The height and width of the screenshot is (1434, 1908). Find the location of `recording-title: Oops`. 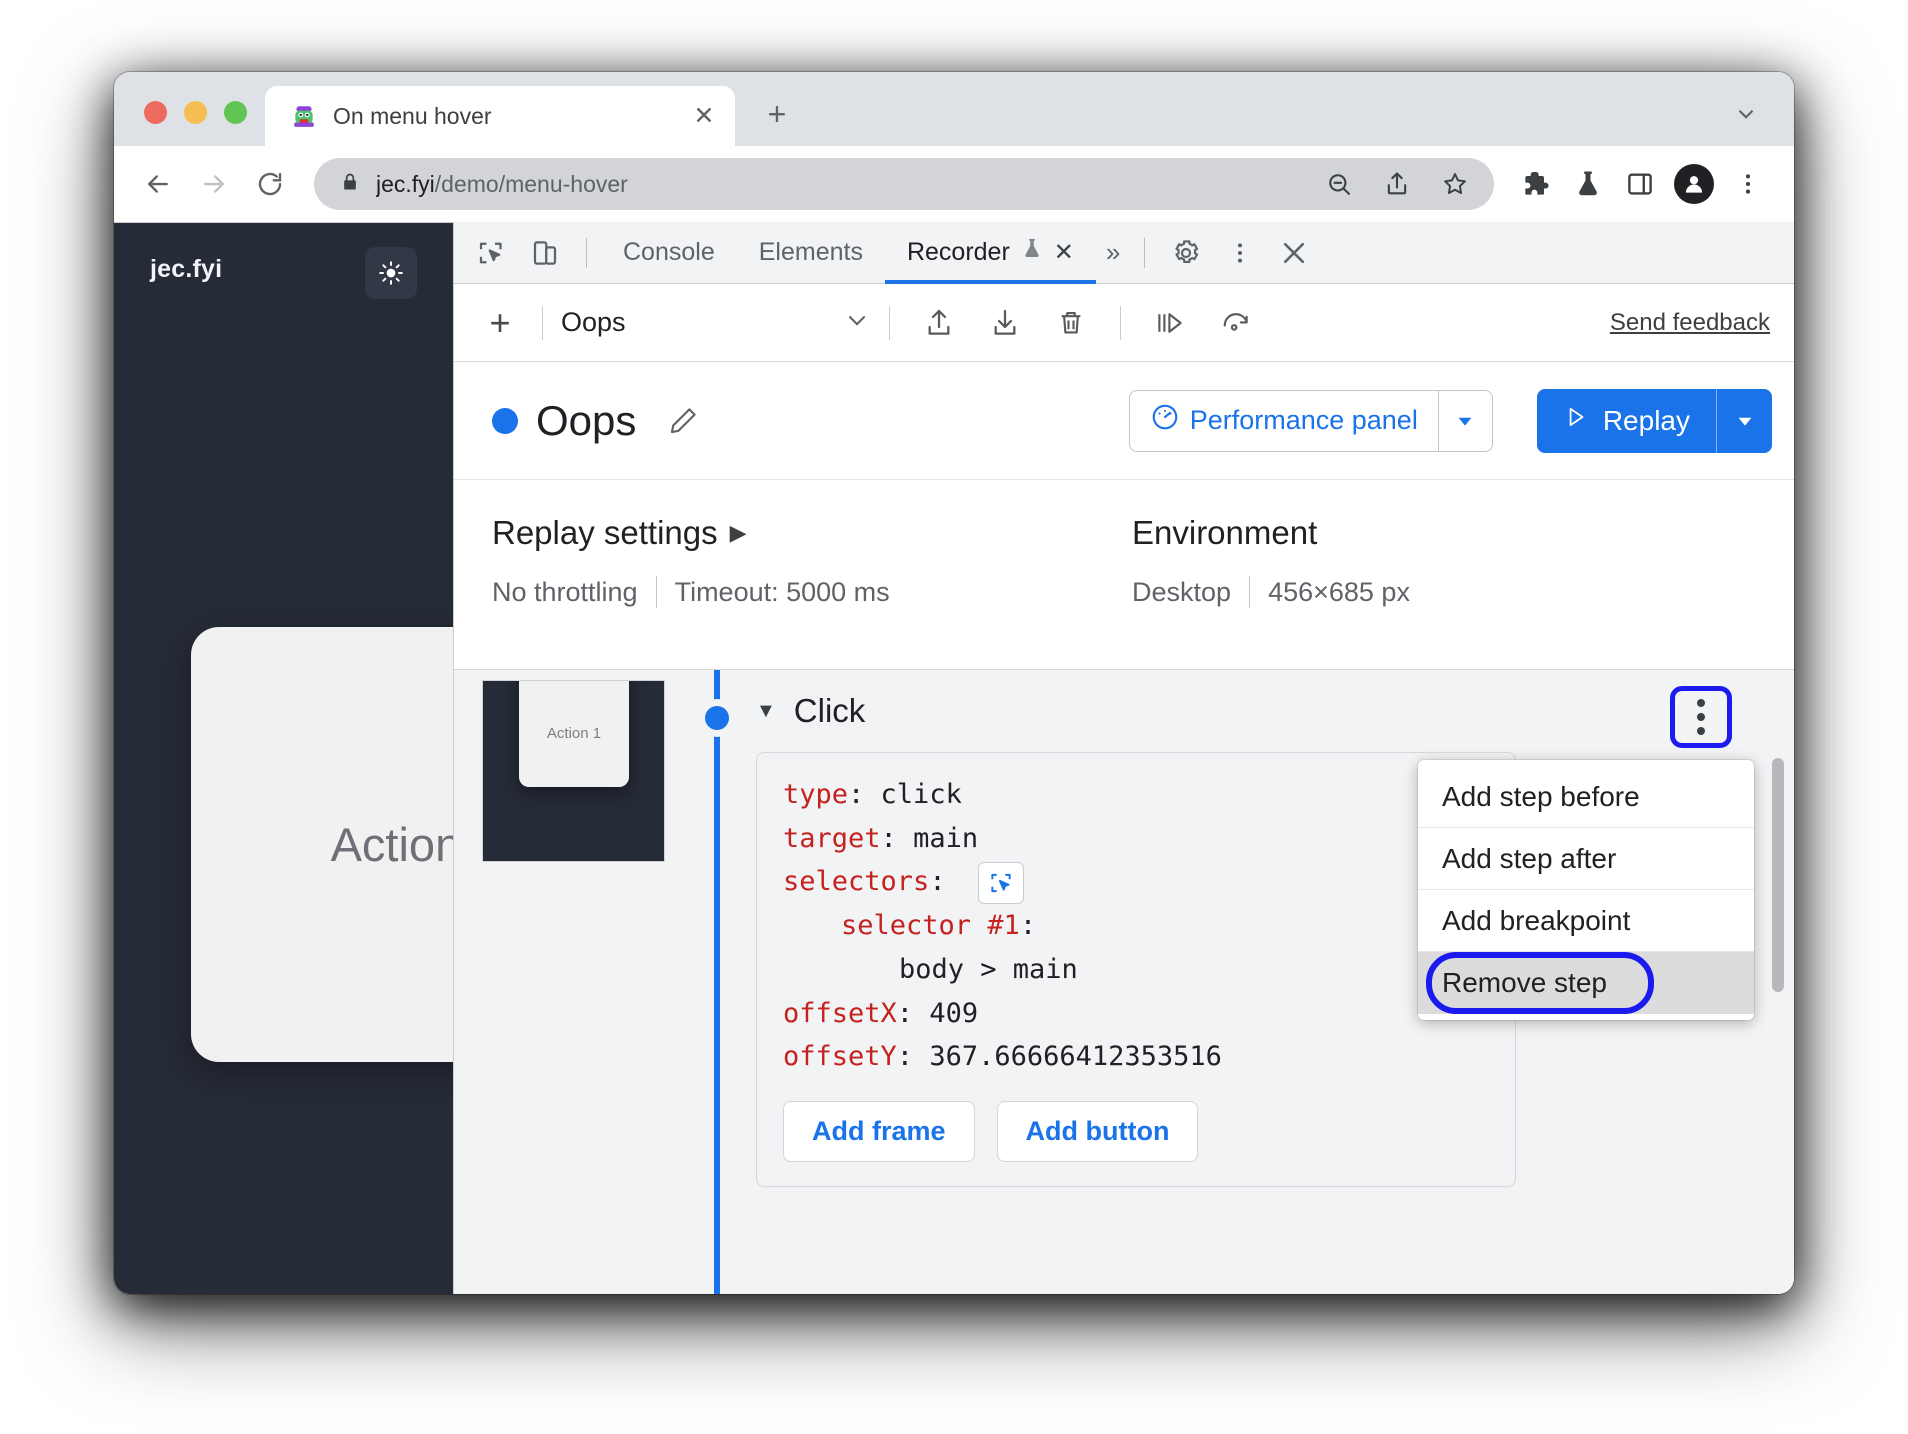

recording-title: Oops is located at coordinates (586, 420).